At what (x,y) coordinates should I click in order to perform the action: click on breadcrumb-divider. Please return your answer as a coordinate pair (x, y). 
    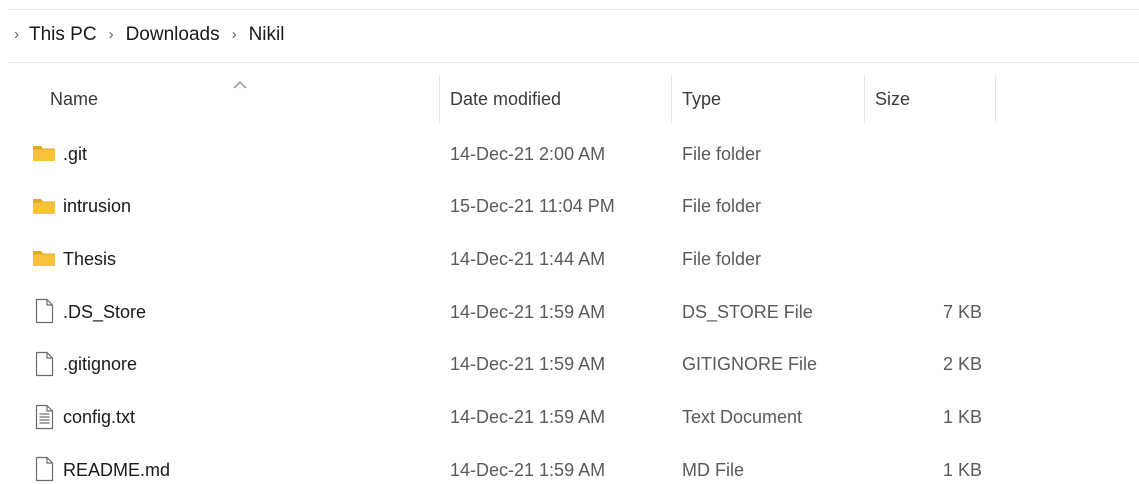
    Looking at the image, I should click on (573, 62).